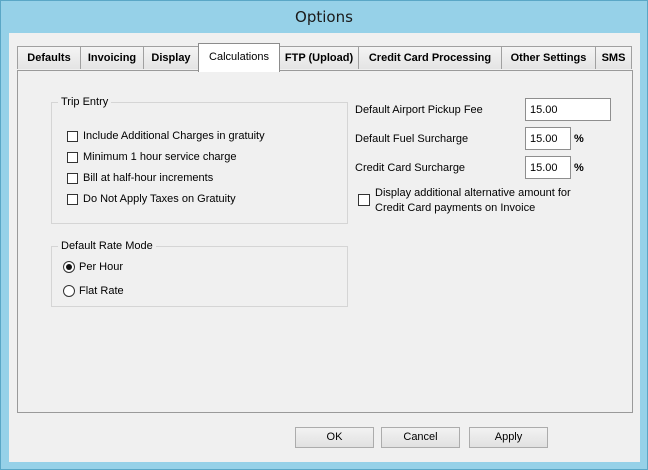  Describe the element at coordinates (85, 102) in the screenshot. I see `trip-entry-title: Trip Entry` at that location.